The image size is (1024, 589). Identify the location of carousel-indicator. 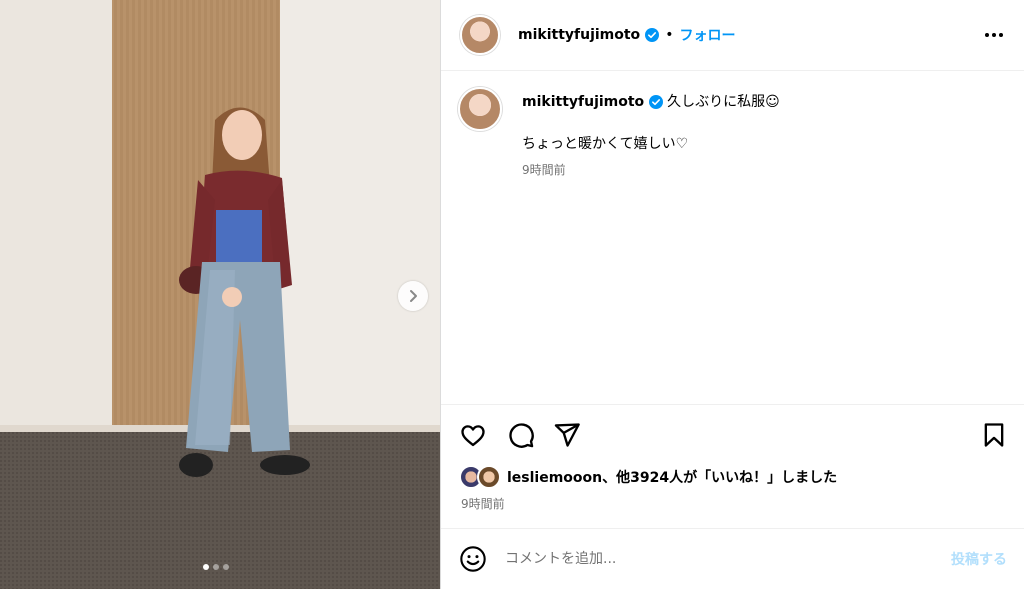
(216, 567).